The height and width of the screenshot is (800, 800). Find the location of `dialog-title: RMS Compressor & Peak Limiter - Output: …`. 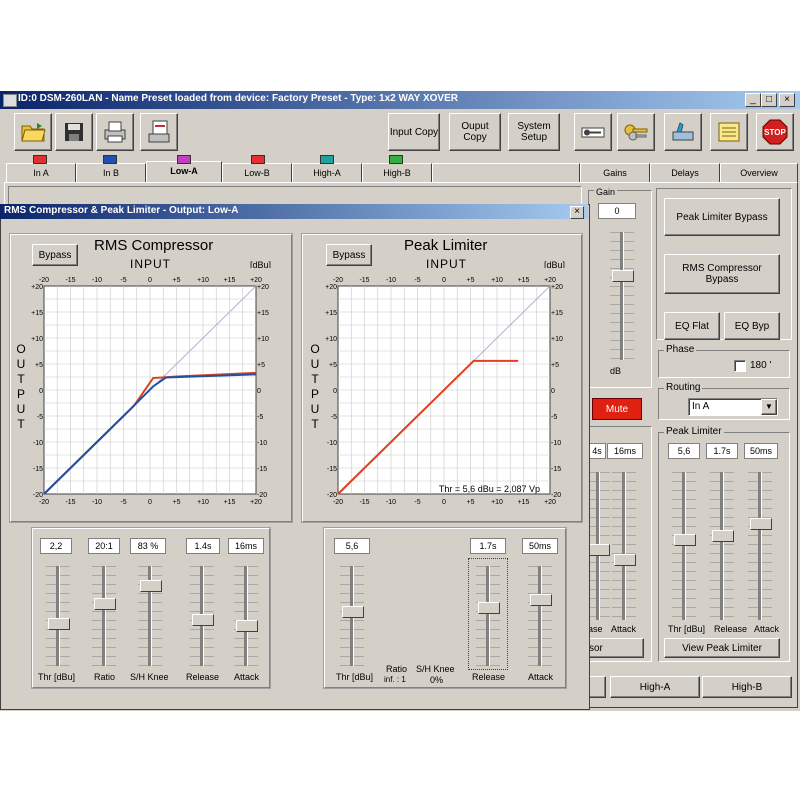

dialog-title: RMS Compressor & Peak Limiter - Output: … is located at coordinates (121, 210).